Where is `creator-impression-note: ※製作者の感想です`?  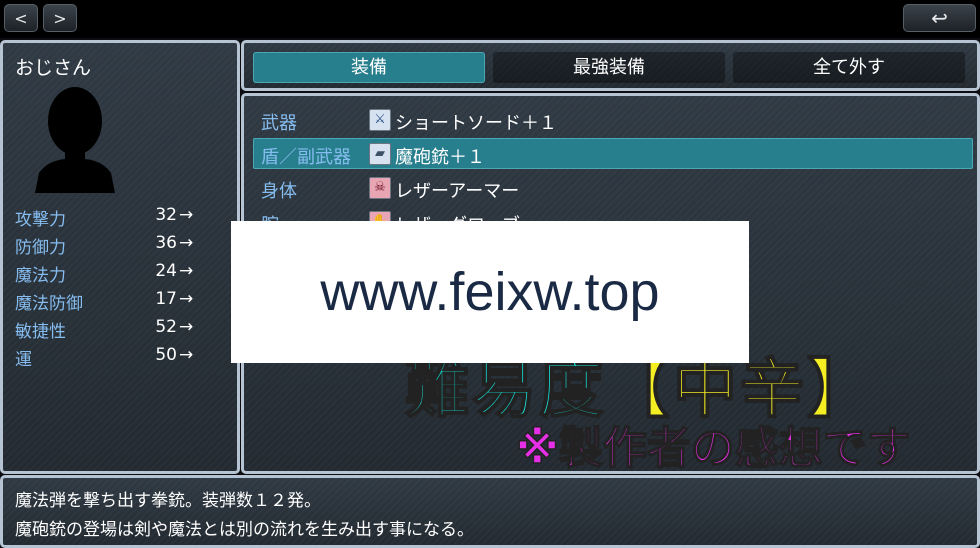
creator-impression-note: ※製作者の感想です is located at coordinates (713, 448).